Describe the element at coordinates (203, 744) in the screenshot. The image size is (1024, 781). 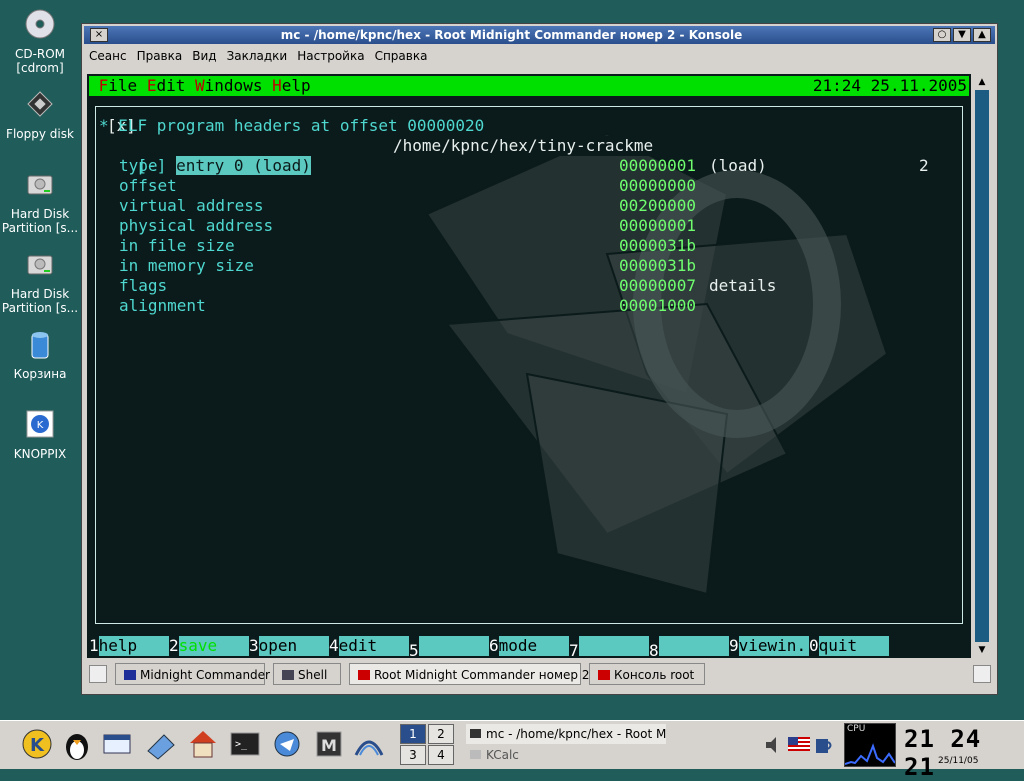
I see `home-icon` at that location.